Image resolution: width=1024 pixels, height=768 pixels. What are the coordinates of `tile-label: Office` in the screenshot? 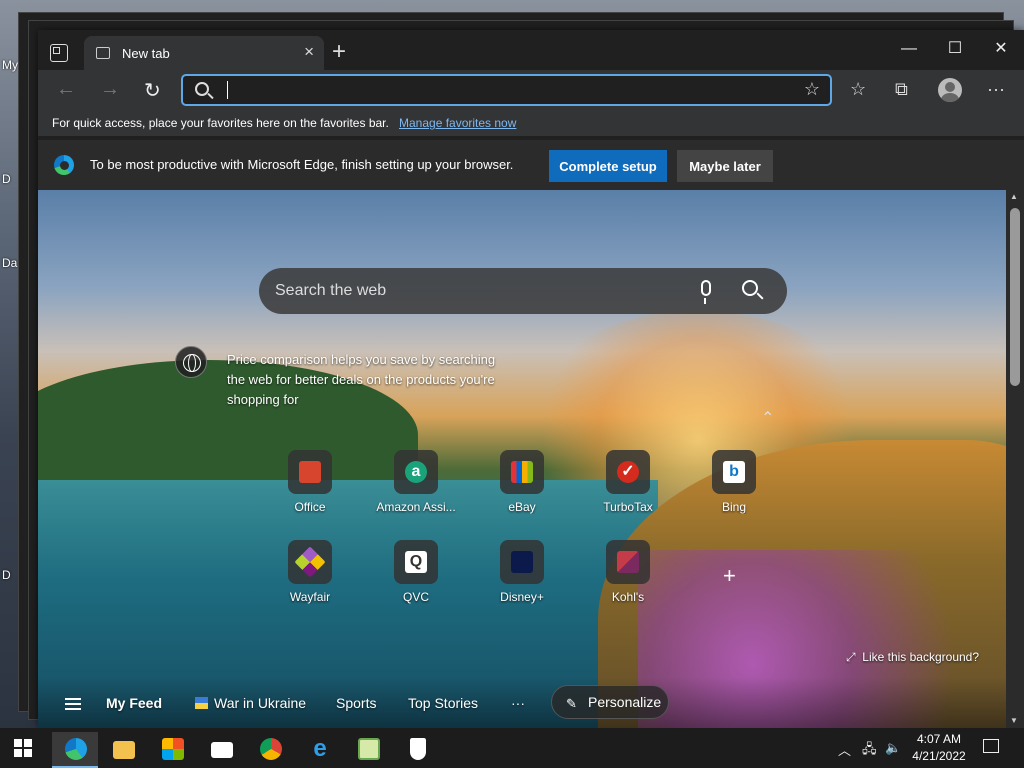 It's located at (310, 507).